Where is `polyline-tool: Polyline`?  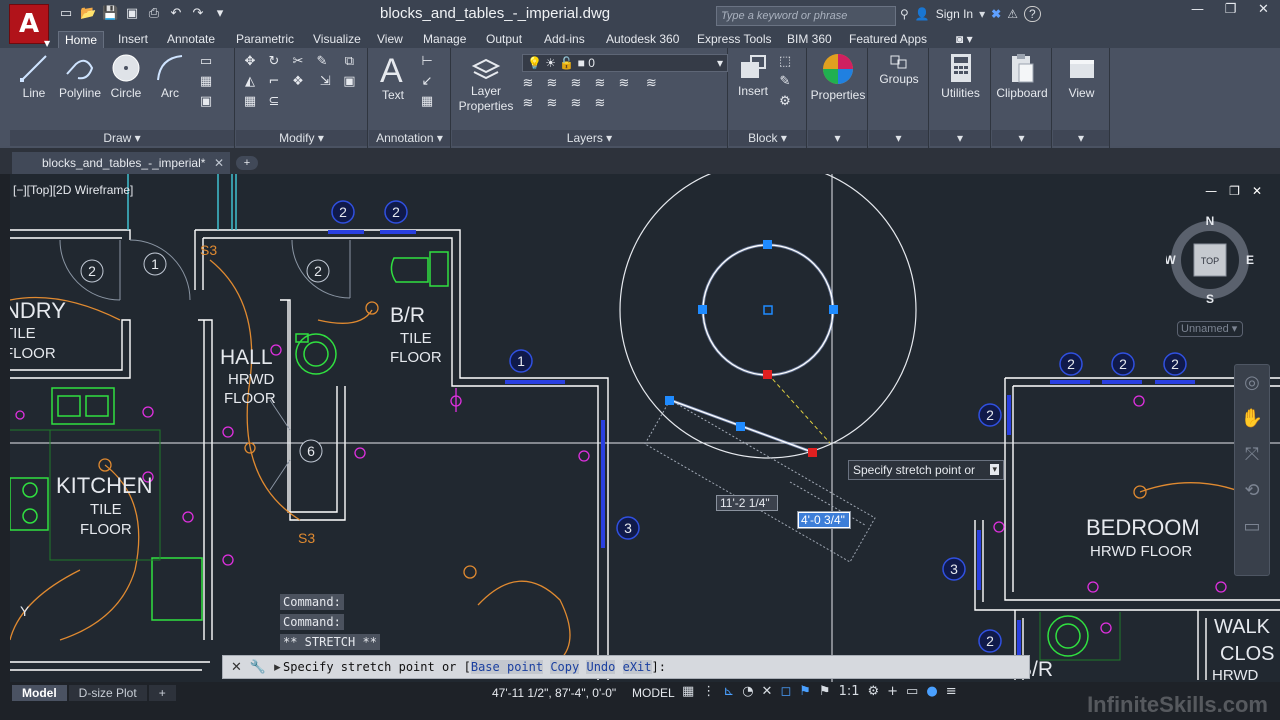 polyline-tool: Polyline is located at coordinates (80, 76).